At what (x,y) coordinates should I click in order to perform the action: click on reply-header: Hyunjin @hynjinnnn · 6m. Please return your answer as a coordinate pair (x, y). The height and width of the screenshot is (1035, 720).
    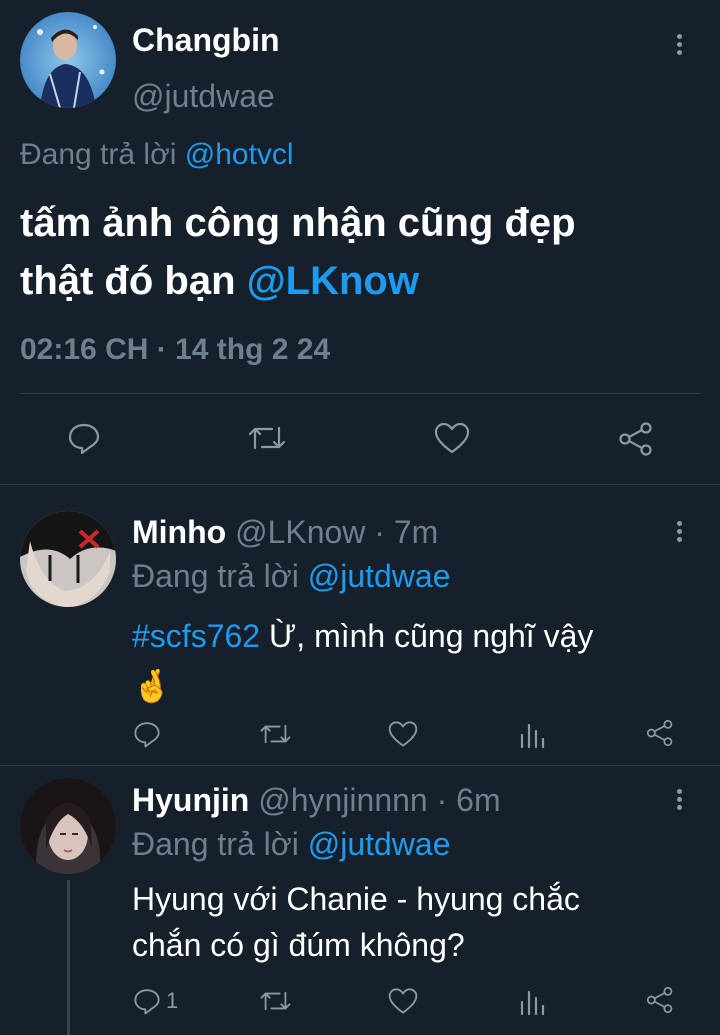
    Looking at the image, I should click on (316, 800).